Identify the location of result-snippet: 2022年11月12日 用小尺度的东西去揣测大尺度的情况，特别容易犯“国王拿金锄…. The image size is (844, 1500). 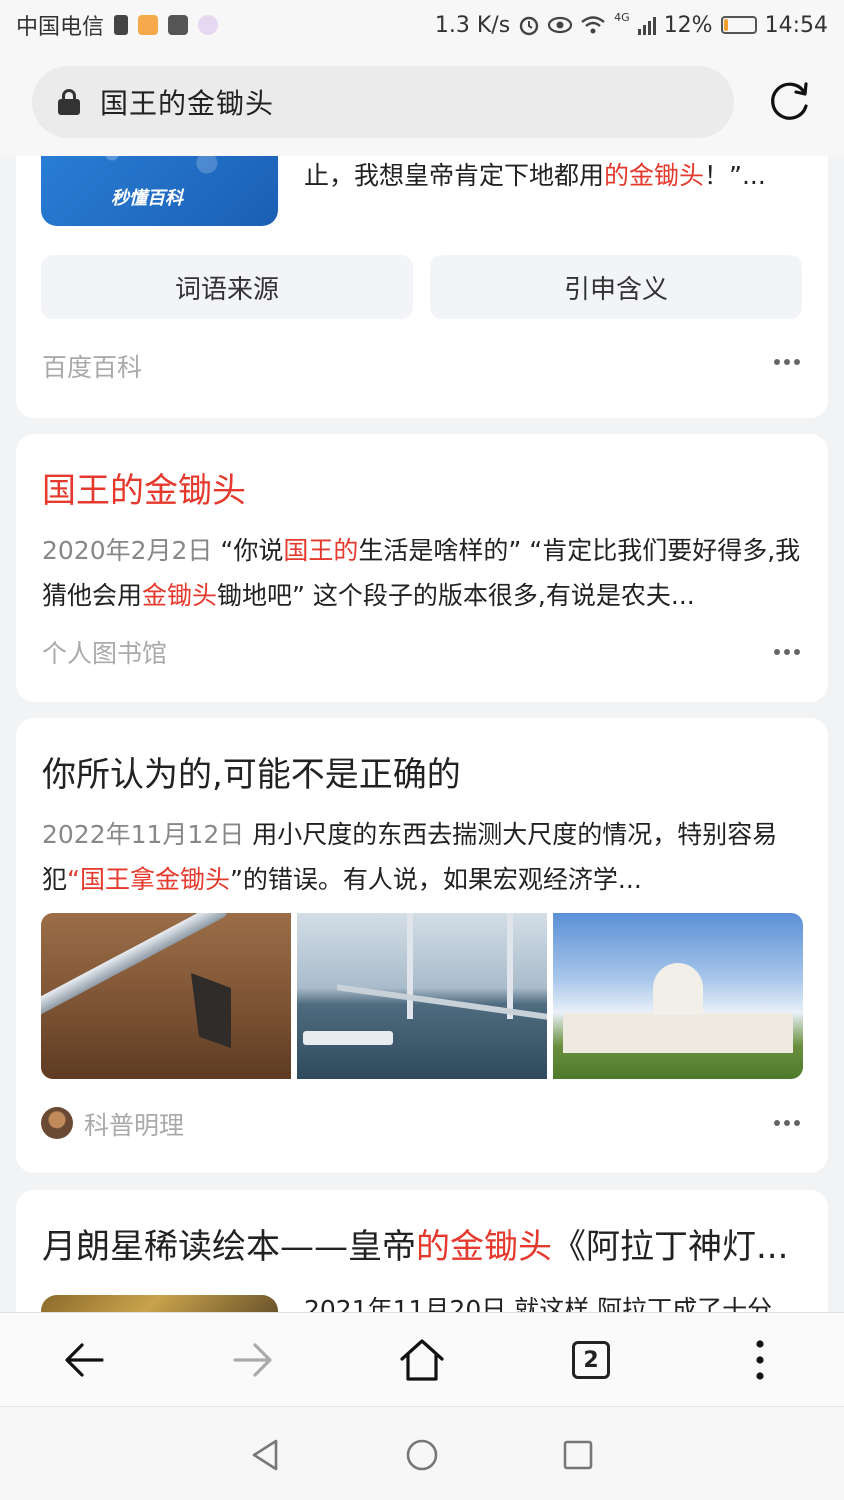
(410, 857).